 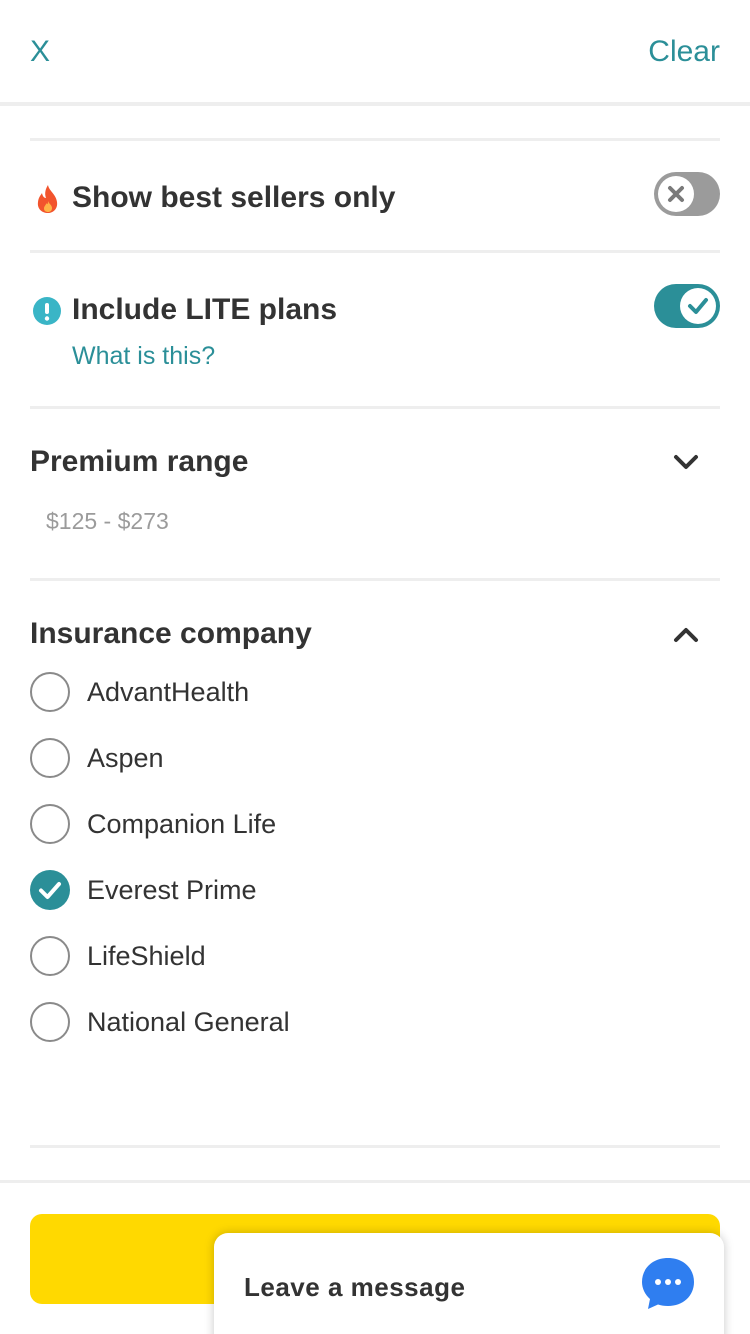 I want to click on best-sellers-label: Show best sellers only, so click(x=234, y=197).